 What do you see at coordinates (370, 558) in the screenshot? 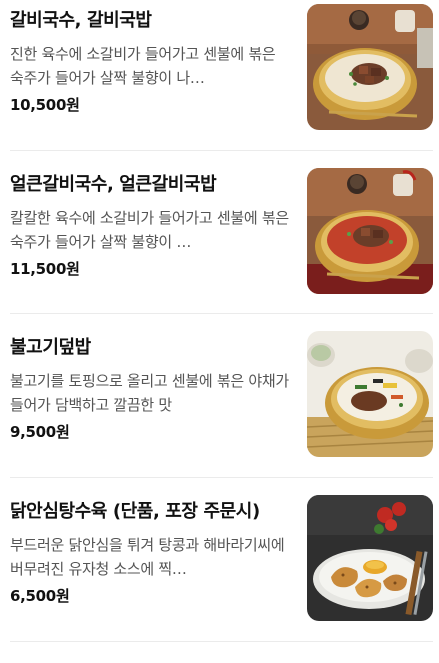
I see `fried-chicken-tenders-photo-icon` at bounding box center [370, 558].